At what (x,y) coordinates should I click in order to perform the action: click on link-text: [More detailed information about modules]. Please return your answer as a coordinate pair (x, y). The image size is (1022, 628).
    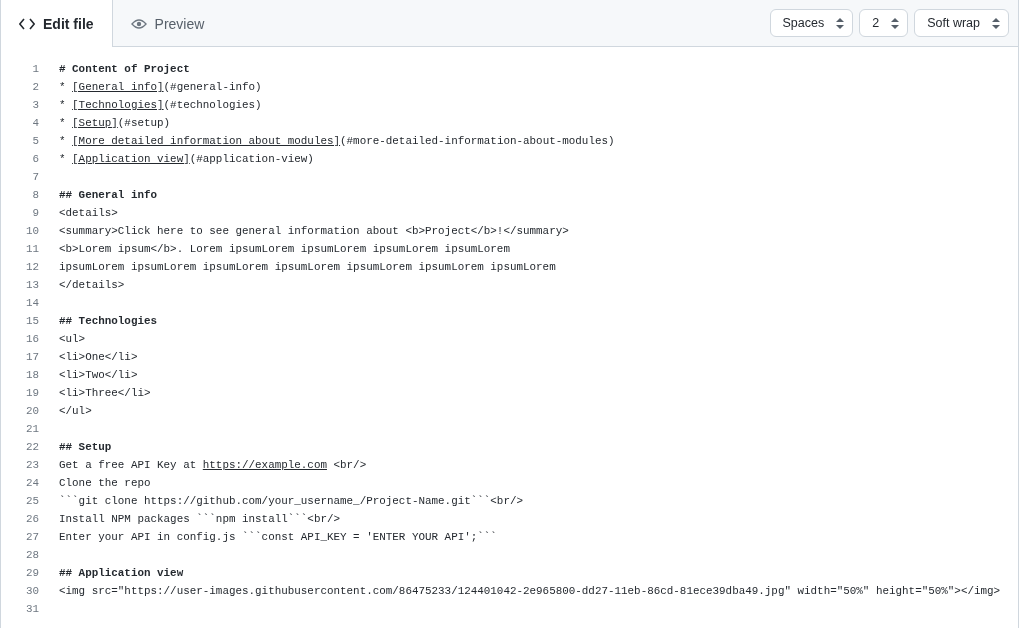
    Looking at the image, I should click on (206, 141).